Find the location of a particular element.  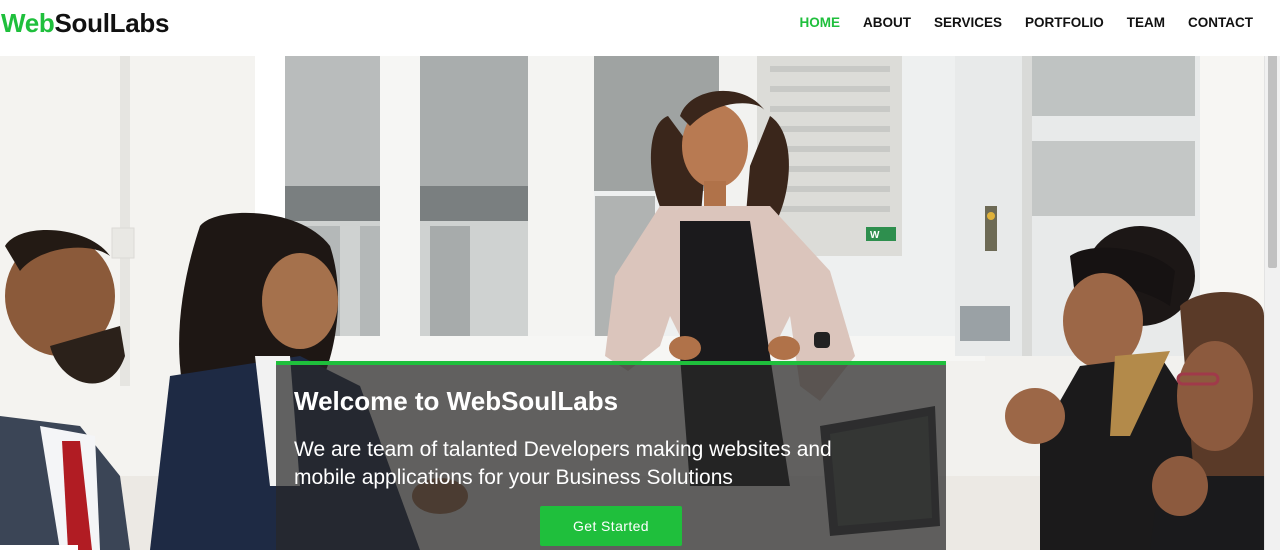

nav-item-team: TEAM is located at coordinates (1146, 23).